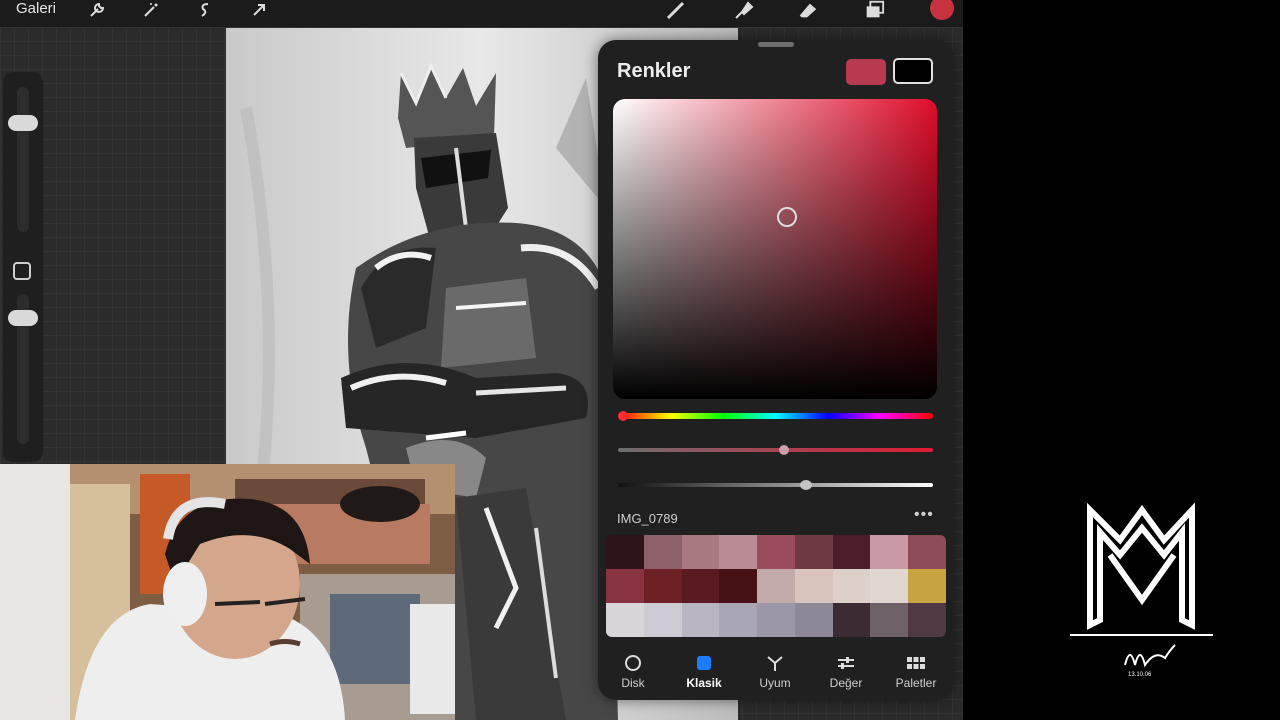  Describe the element at coordinates (846, 683) in the screenshot. I see `tab-label: Değer` at that location.